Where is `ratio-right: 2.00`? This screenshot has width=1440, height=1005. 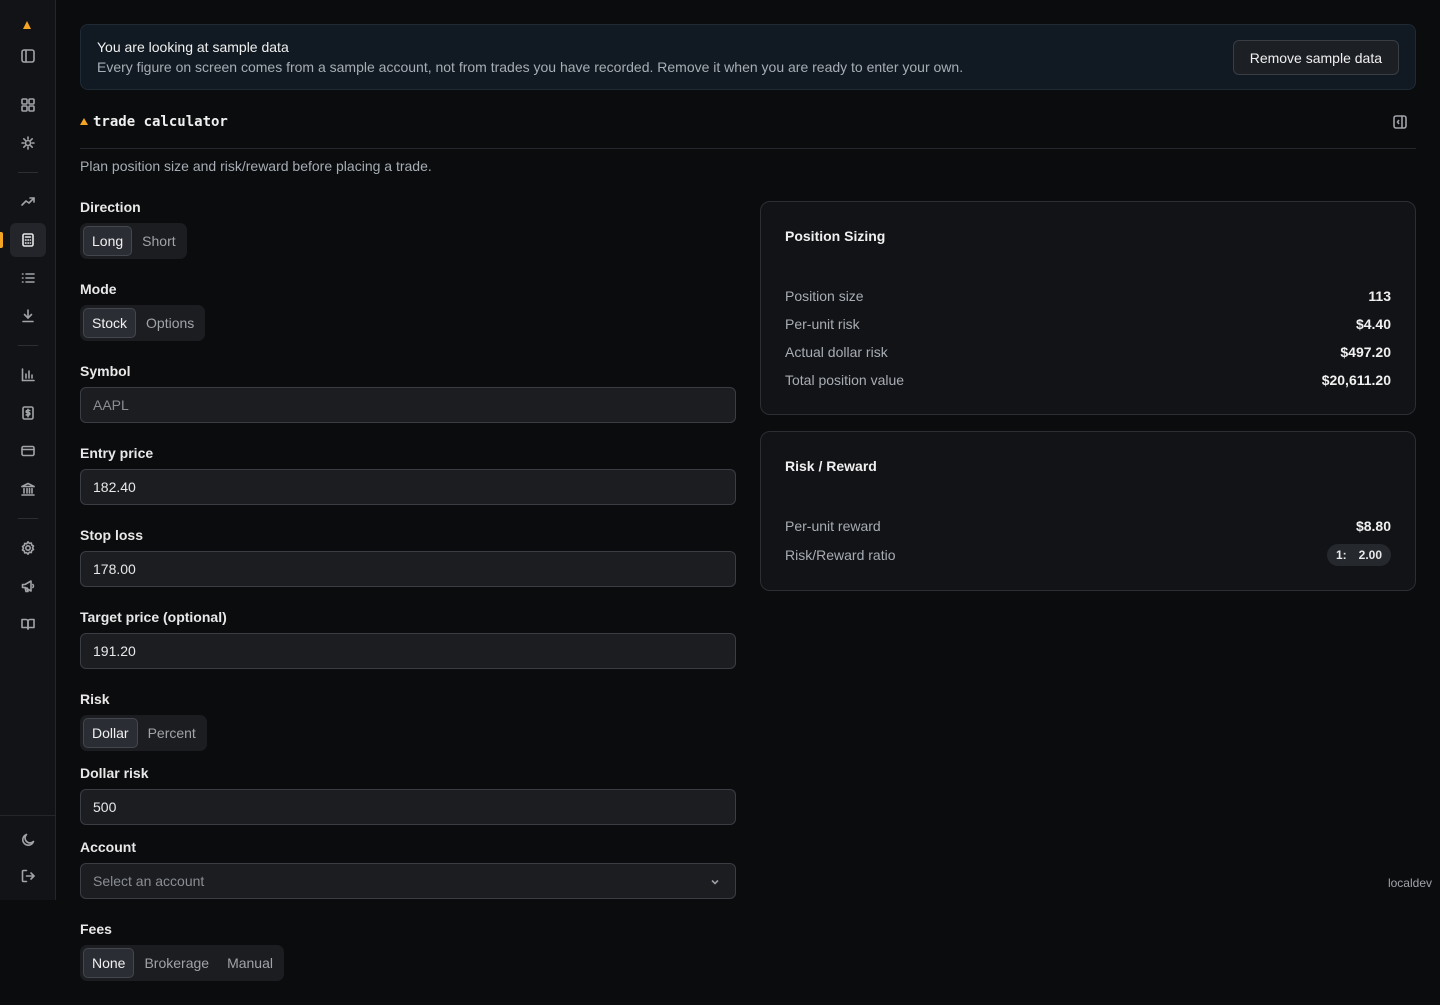 ratio-right: 2.00 is located at coordinates (1370, 555).